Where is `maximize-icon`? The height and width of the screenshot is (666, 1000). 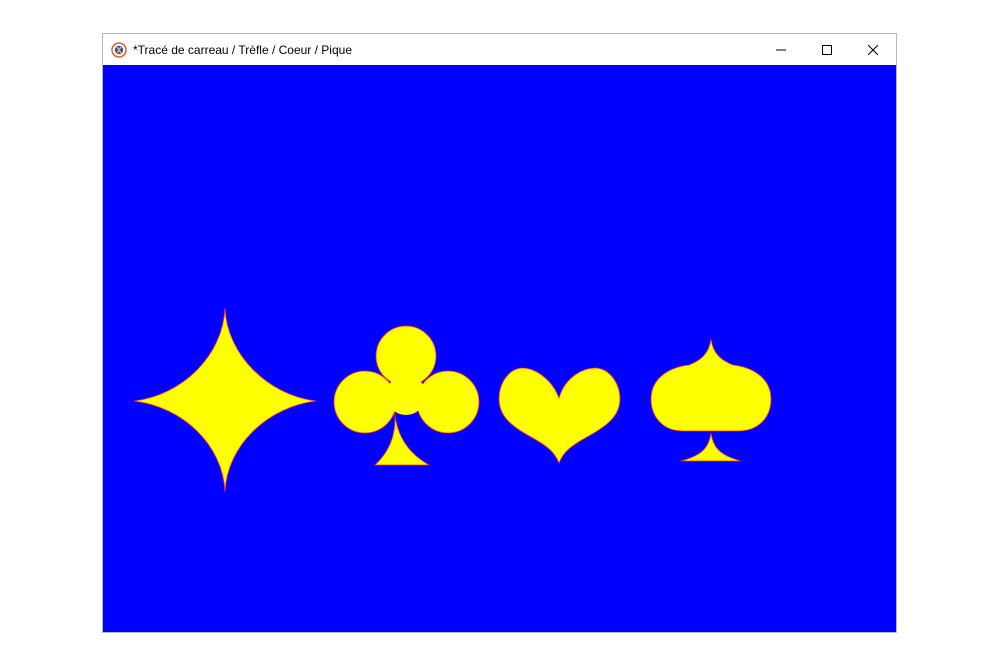
maximize-icon is located at coordinates (827, 49).